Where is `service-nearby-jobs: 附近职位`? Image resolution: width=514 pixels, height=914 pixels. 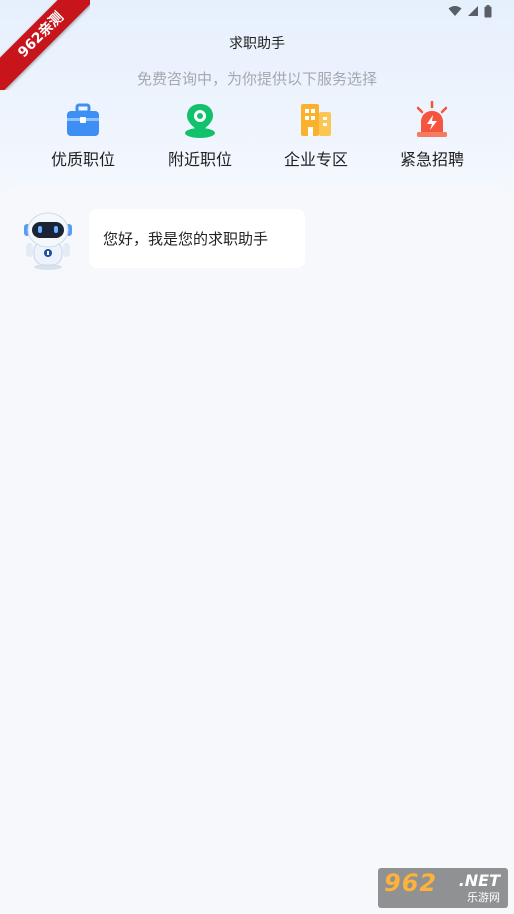
service-nearby-jobs: 附近职位 is located at coordinates (200, 135).